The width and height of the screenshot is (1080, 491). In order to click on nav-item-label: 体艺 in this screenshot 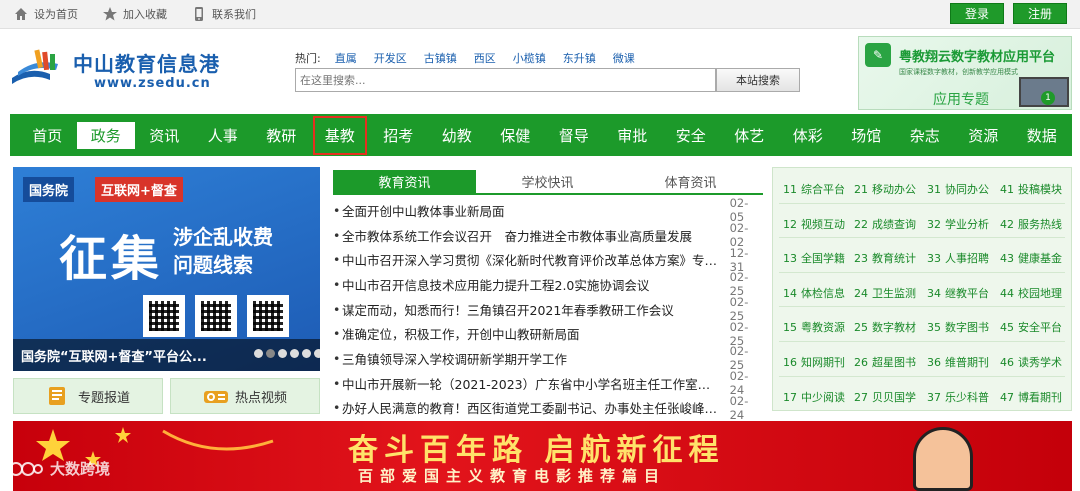, I will do `click(749, 135)`.